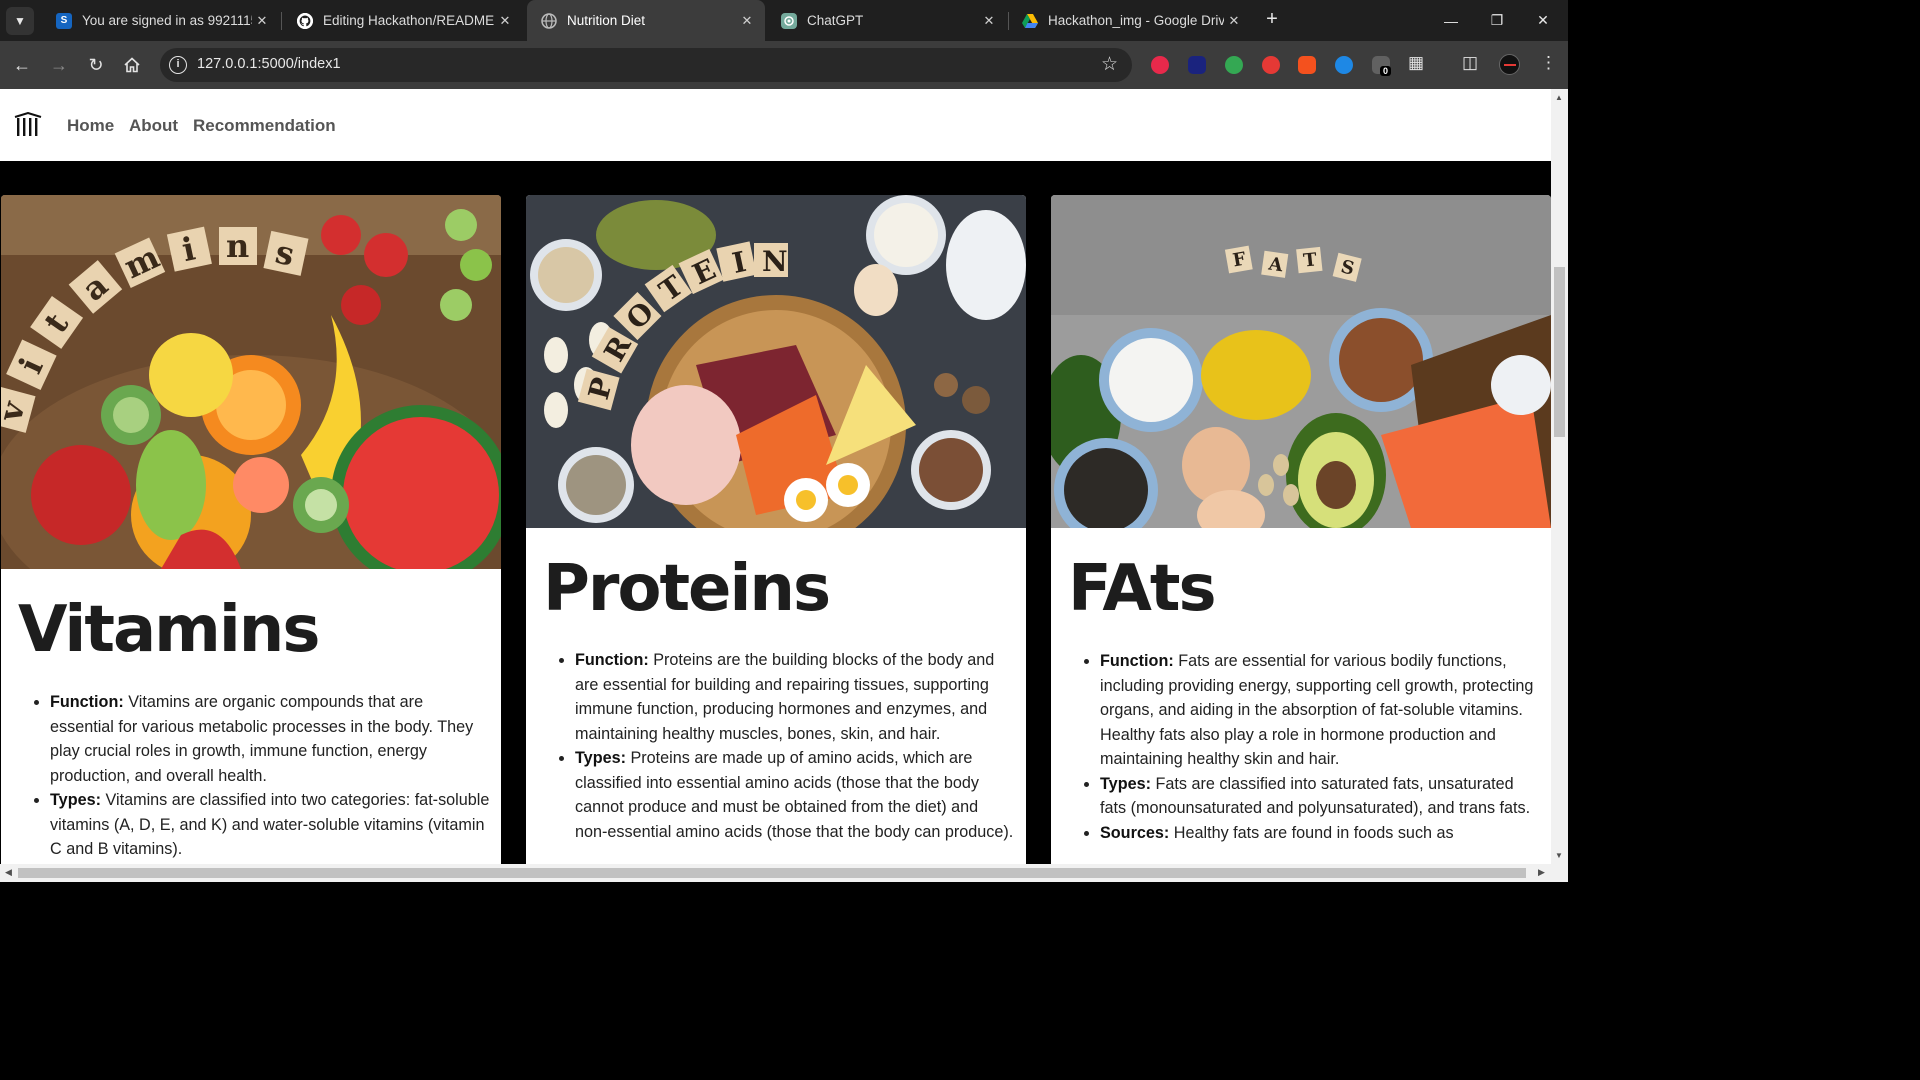 This screenshot has height=1080, width=1920. I want to click on item-text: Healthy fats are found in foods such as, so click(1311, 832).